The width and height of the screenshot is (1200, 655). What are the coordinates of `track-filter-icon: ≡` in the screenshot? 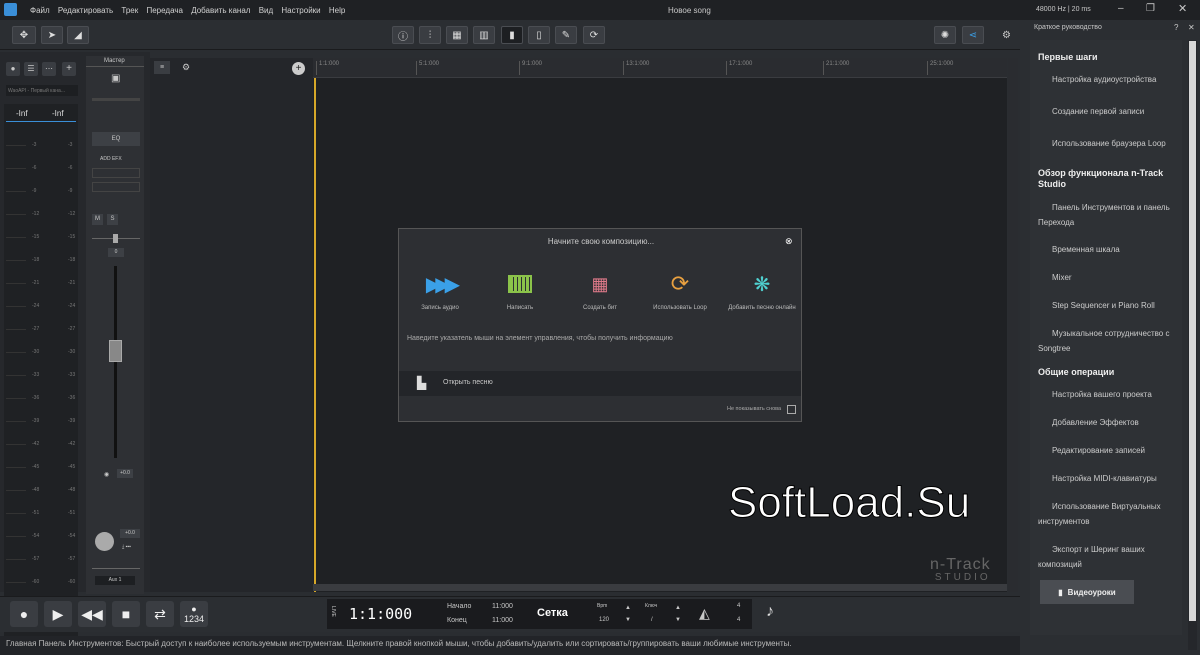 It's located at (162, 67).